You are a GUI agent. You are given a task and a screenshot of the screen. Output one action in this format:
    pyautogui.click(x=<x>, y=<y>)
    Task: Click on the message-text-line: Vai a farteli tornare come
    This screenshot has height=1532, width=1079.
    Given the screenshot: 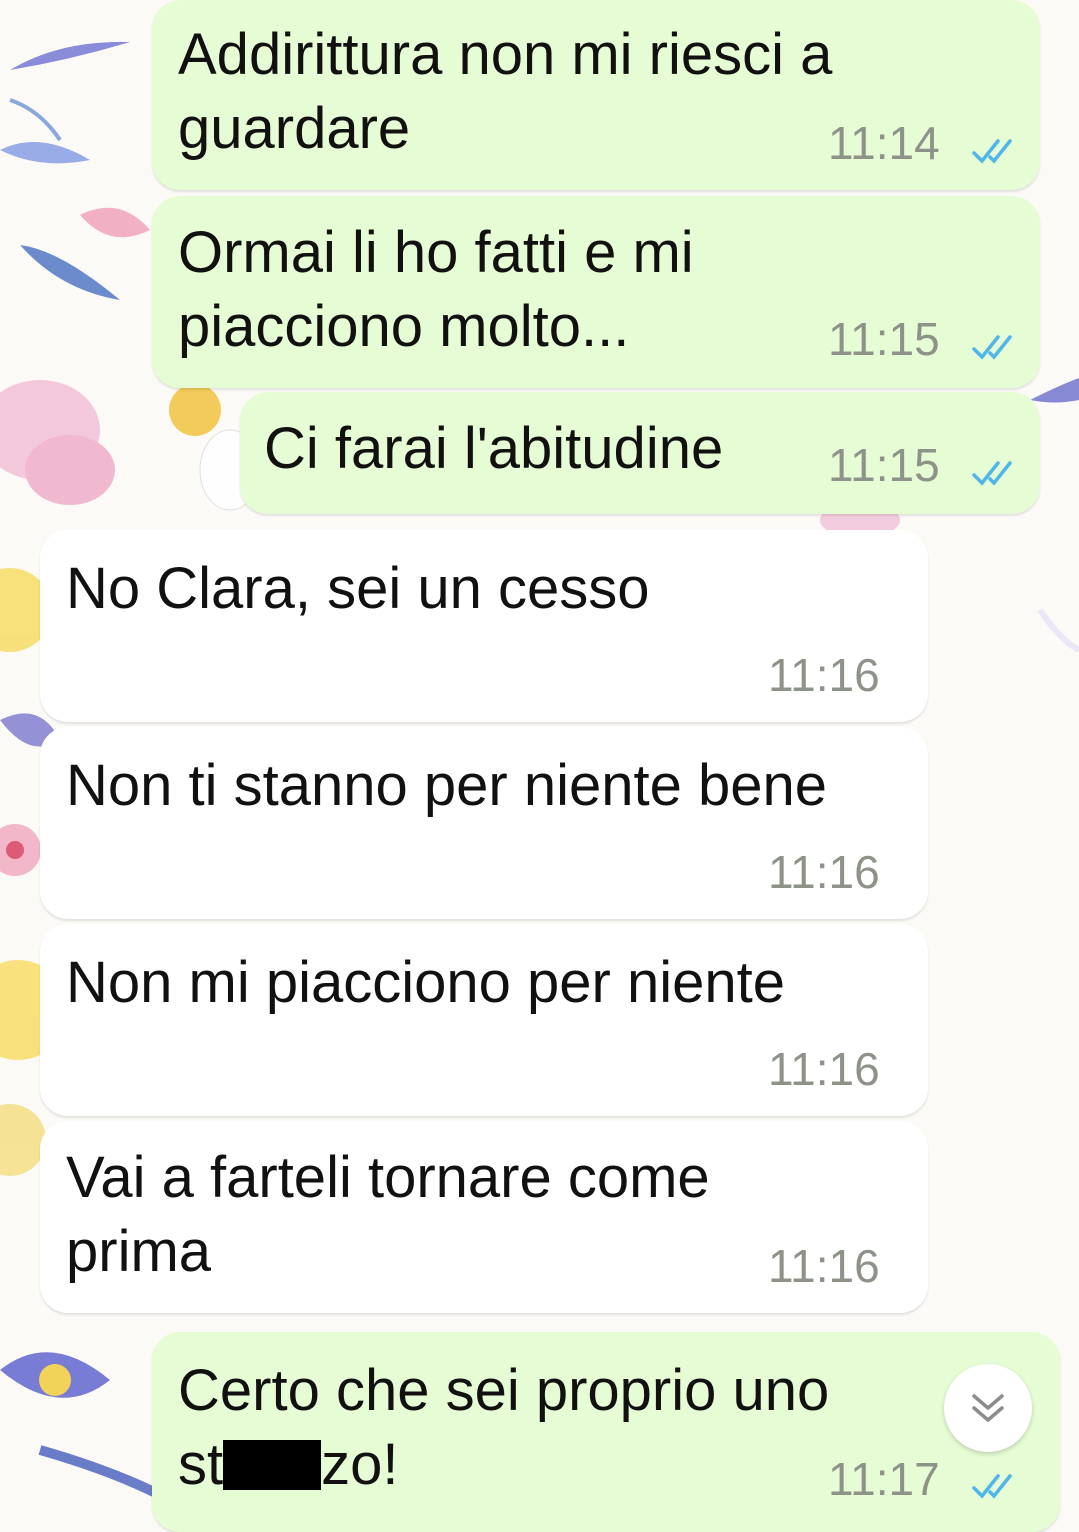 What is the action you would take?
    pyautogui.click(x=388, y=1177)
    